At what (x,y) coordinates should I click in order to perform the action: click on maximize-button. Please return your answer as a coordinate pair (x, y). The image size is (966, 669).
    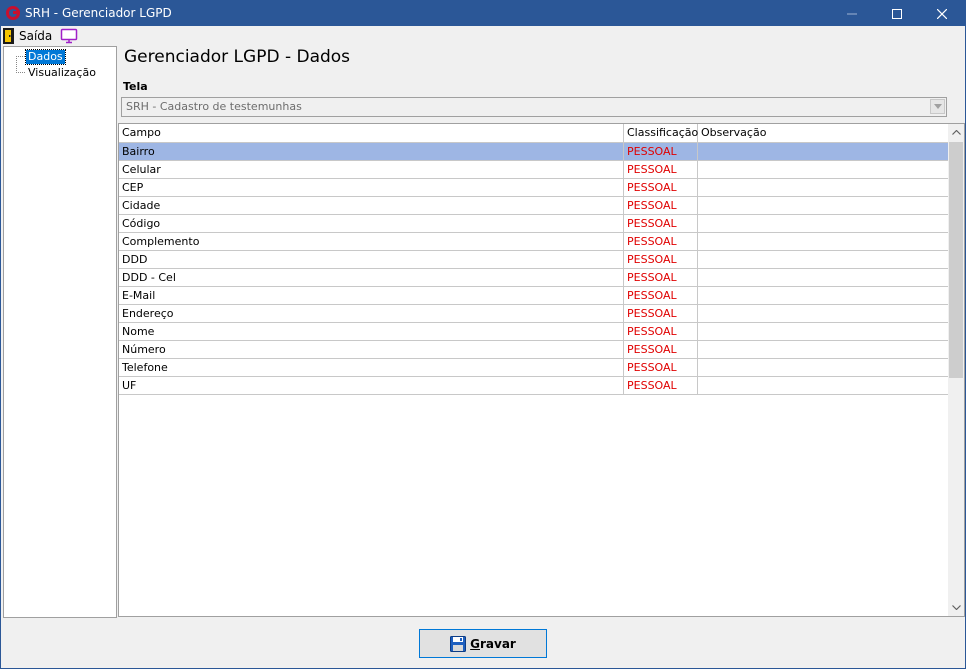
    Looking at the image, I should click on (896, 13).